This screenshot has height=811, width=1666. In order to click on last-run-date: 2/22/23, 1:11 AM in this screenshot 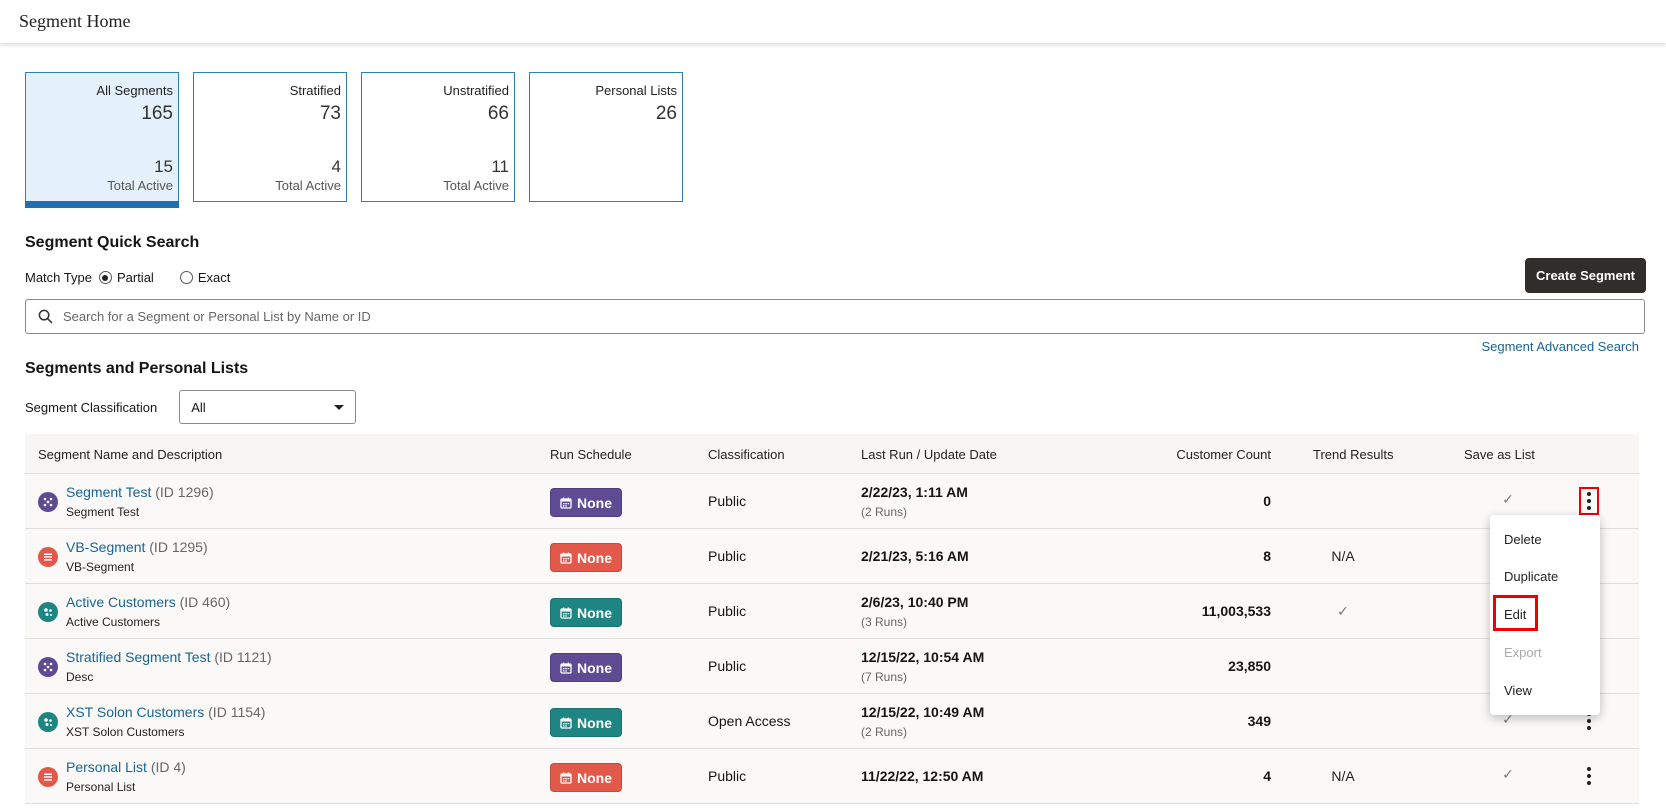, I will do `click(914, 492)`.